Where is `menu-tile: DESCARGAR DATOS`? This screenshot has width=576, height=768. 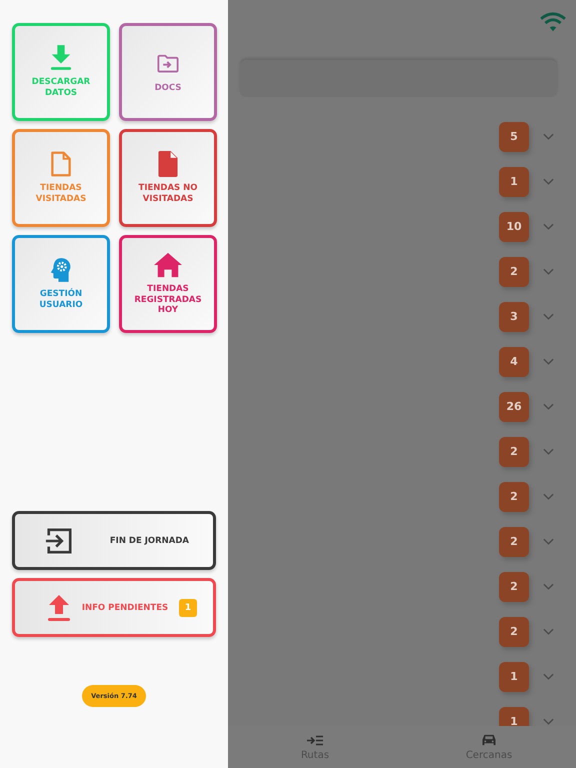 menu-tile: DESCARGAR DATOS is located at coordinates (61, 72).